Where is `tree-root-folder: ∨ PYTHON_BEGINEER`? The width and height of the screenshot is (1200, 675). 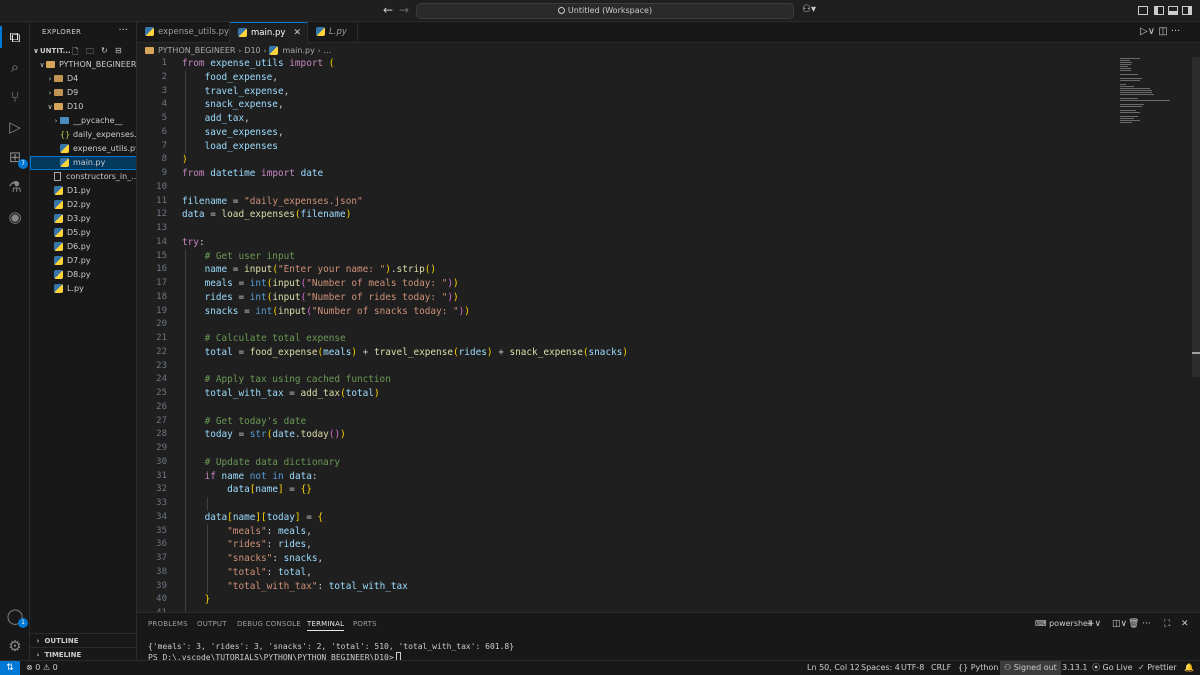
tree-root-folder: ∨ PYTHON_BEGINEER is located at coordinates (83, 65).